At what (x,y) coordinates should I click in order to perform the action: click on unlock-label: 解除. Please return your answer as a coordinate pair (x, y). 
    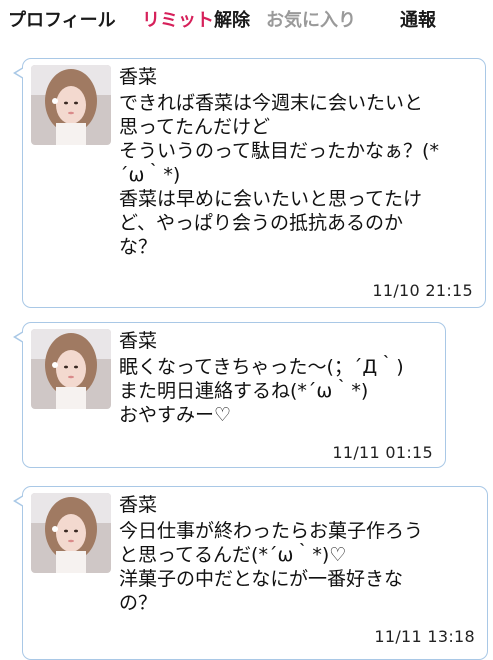
    Looking at the image, I should click on (232, 20).